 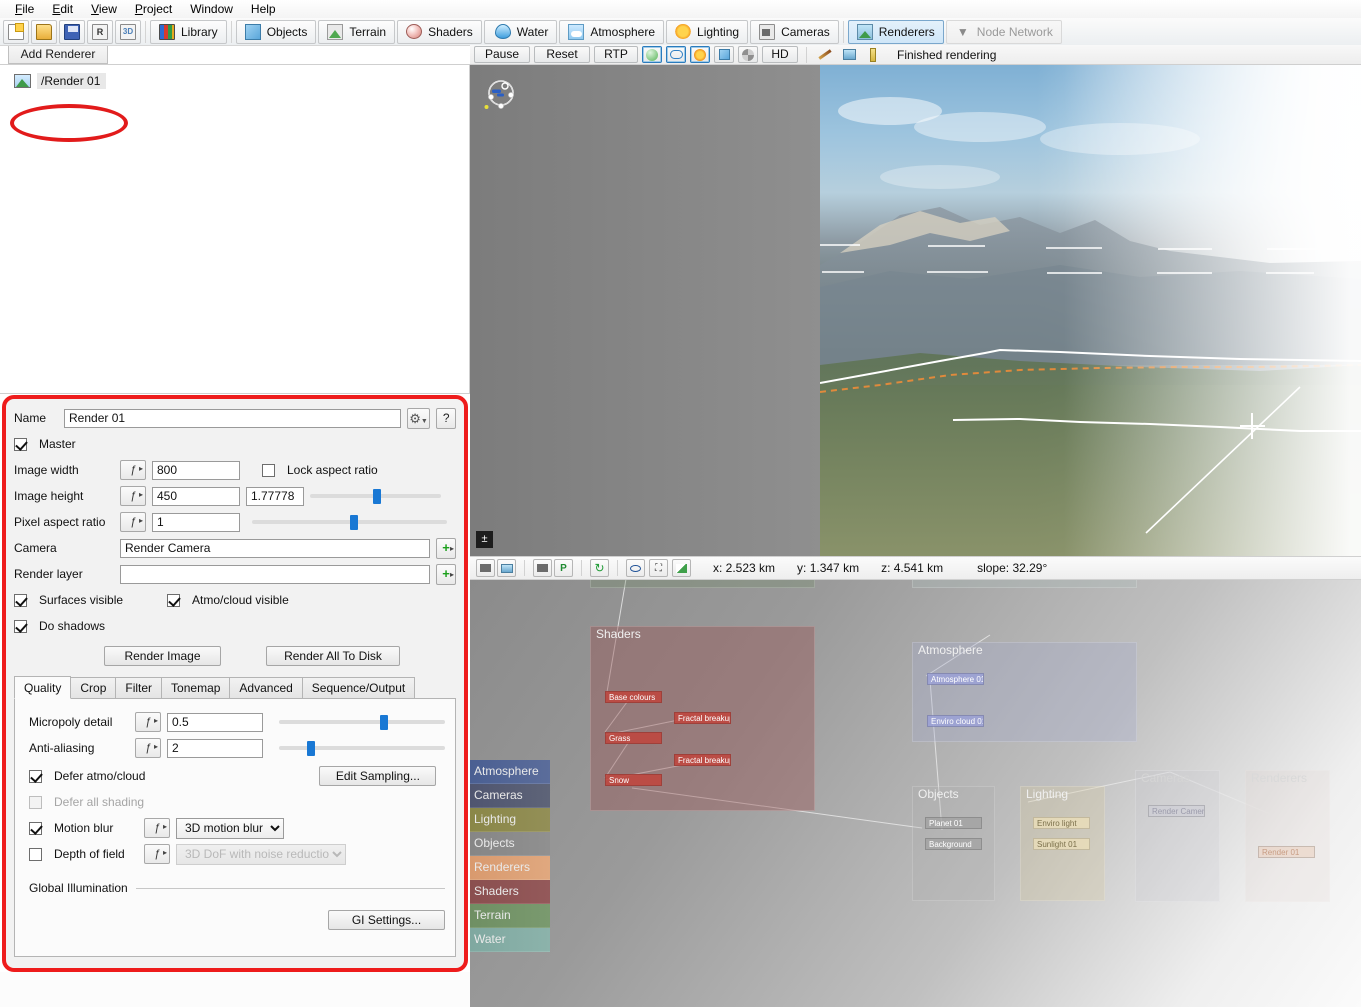 I want to click on camera-view-button, so click(x=485, y=568).